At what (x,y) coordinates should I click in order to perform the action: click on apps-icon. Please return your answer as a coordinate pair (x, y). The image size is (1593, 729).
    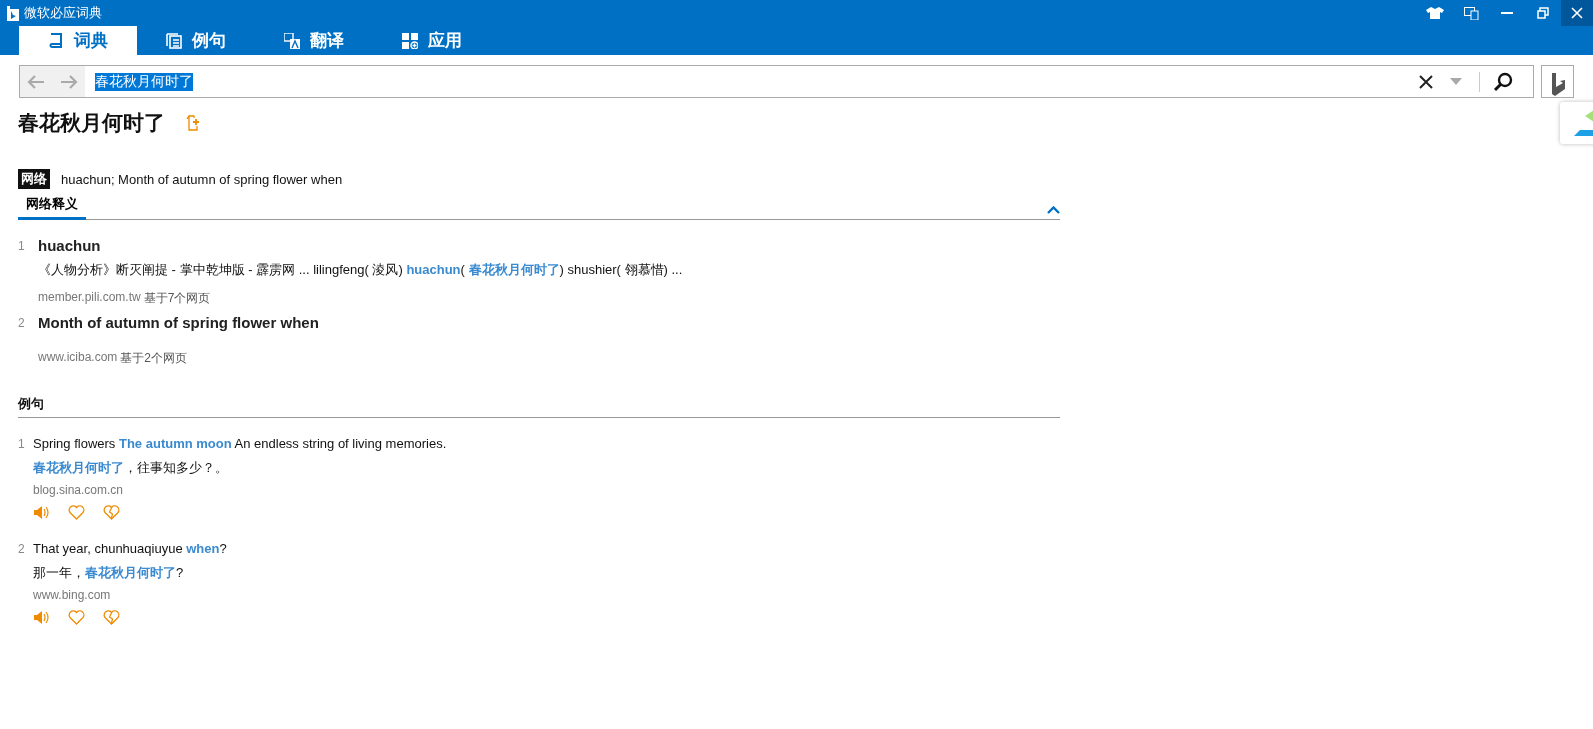
    Looking at the image, I should click on (410, 40).